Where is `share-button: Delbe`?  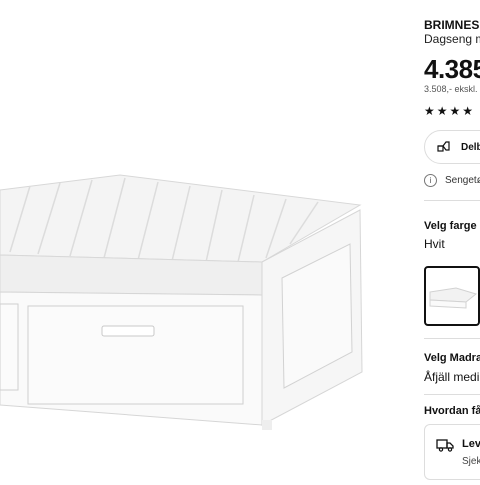 share-button: Delbe is located at coordinates (452, 147).